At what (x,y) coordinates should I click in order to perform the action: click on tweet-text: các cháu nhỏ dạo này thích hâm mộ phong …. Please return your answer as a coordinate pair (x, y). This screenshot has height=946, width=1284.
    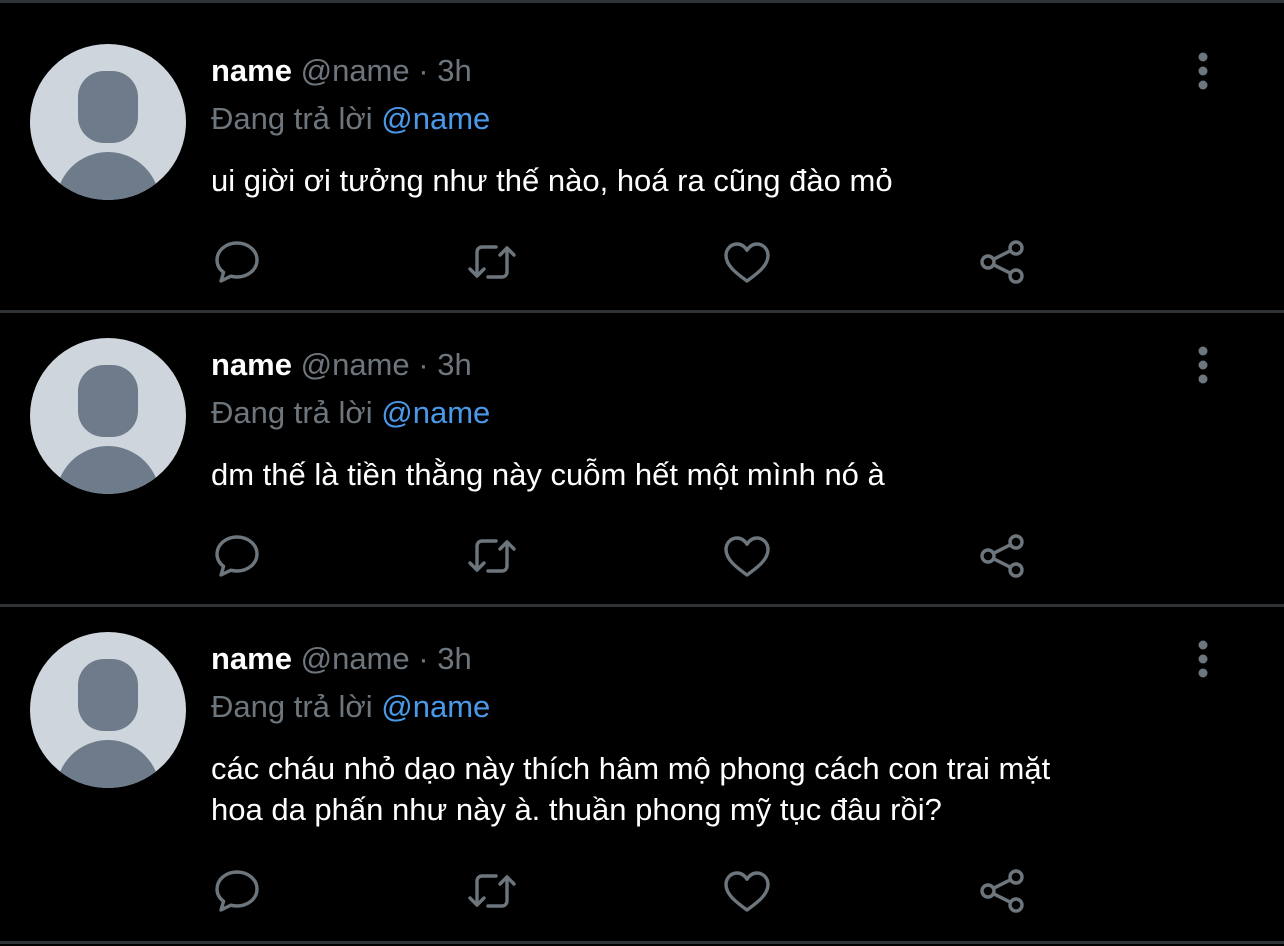
    Looking at the image, I should click on (716, 789).